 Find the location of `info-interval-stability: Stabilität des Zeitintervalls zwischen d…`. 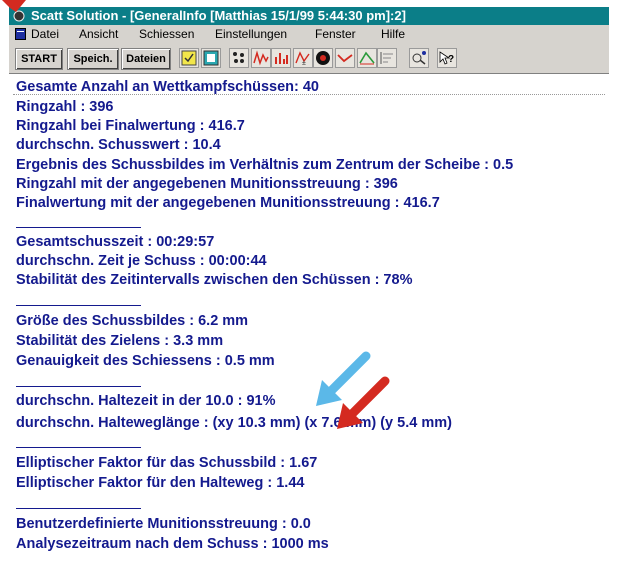

info-interval-stability: Stabilität des Zeitintervalls zwischen d… is located at coordinates (214, 280).